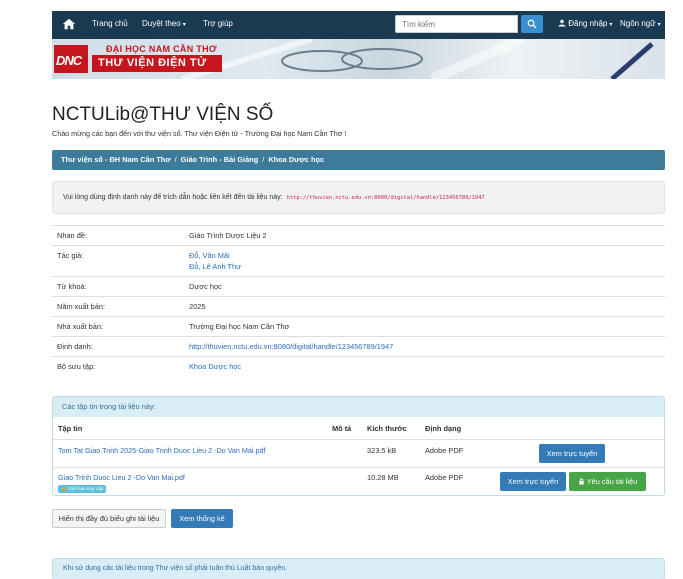  Describe the element at coordinates (358, 306) in the screenshot. I see `metadata-row: Năm xuất bản: 2025` at that location.